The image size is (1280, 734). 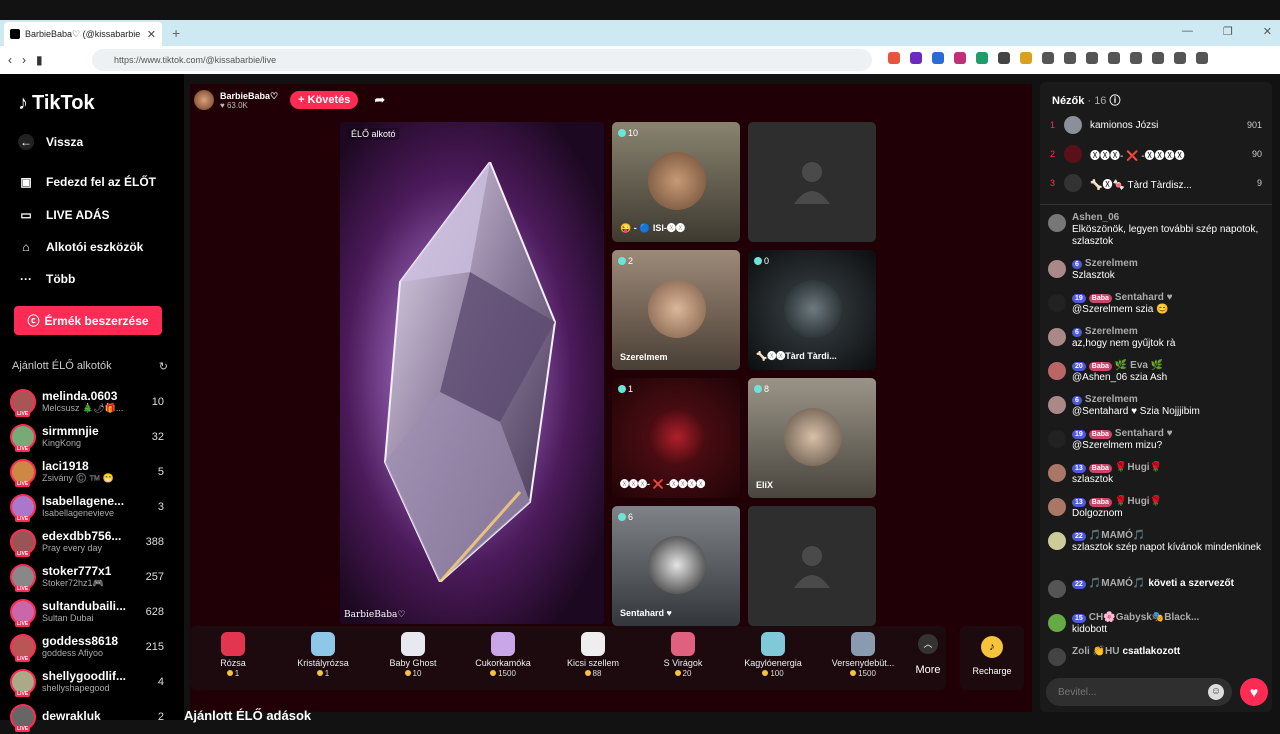 I want to click on recommended-creator: LIVE stoker777x1 Stoker72hz1🎮 257, so click(x=90, y=576).